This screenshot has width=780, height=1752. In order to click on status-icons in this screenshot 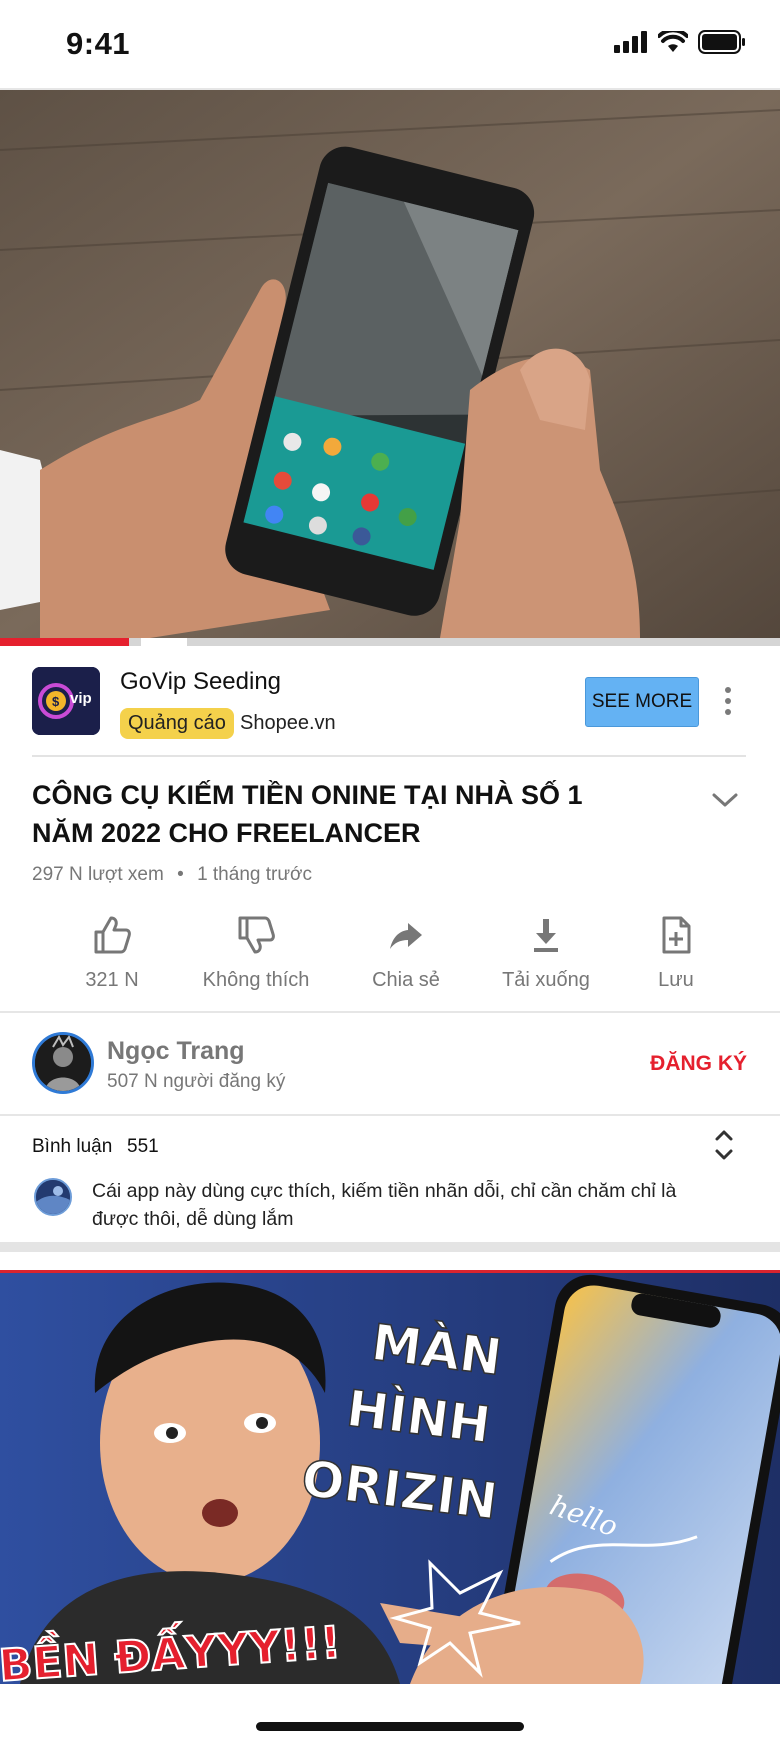, I will do `click(680, 42)`.